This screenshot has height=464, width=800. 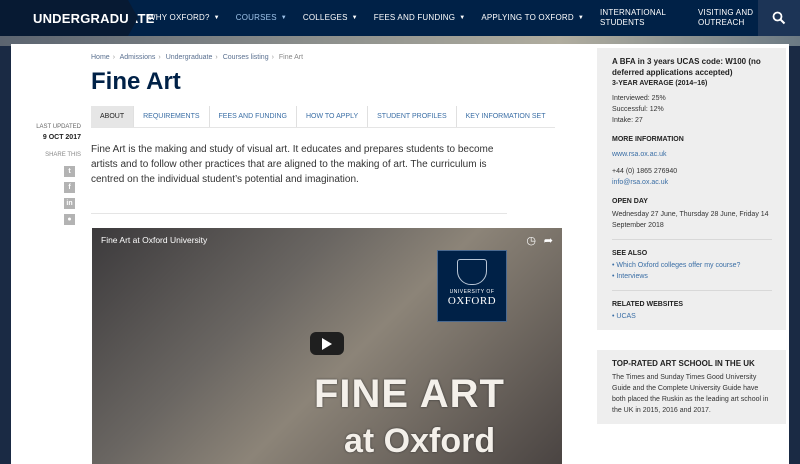 What do you see at coordinates (645, 171) in the screenshot?
I see `phone-number: +44 (0) 1865 276940` at bounding box center [645, 171].